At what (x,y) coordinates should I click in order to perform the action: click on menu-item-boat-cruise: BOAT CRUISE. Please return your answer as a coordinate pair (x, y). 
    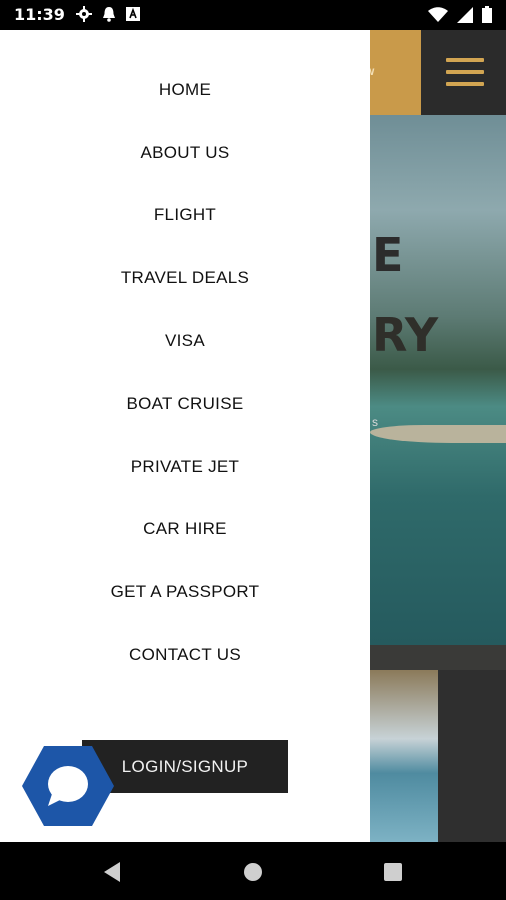
    Looking at the image, I should click on (185, 404).